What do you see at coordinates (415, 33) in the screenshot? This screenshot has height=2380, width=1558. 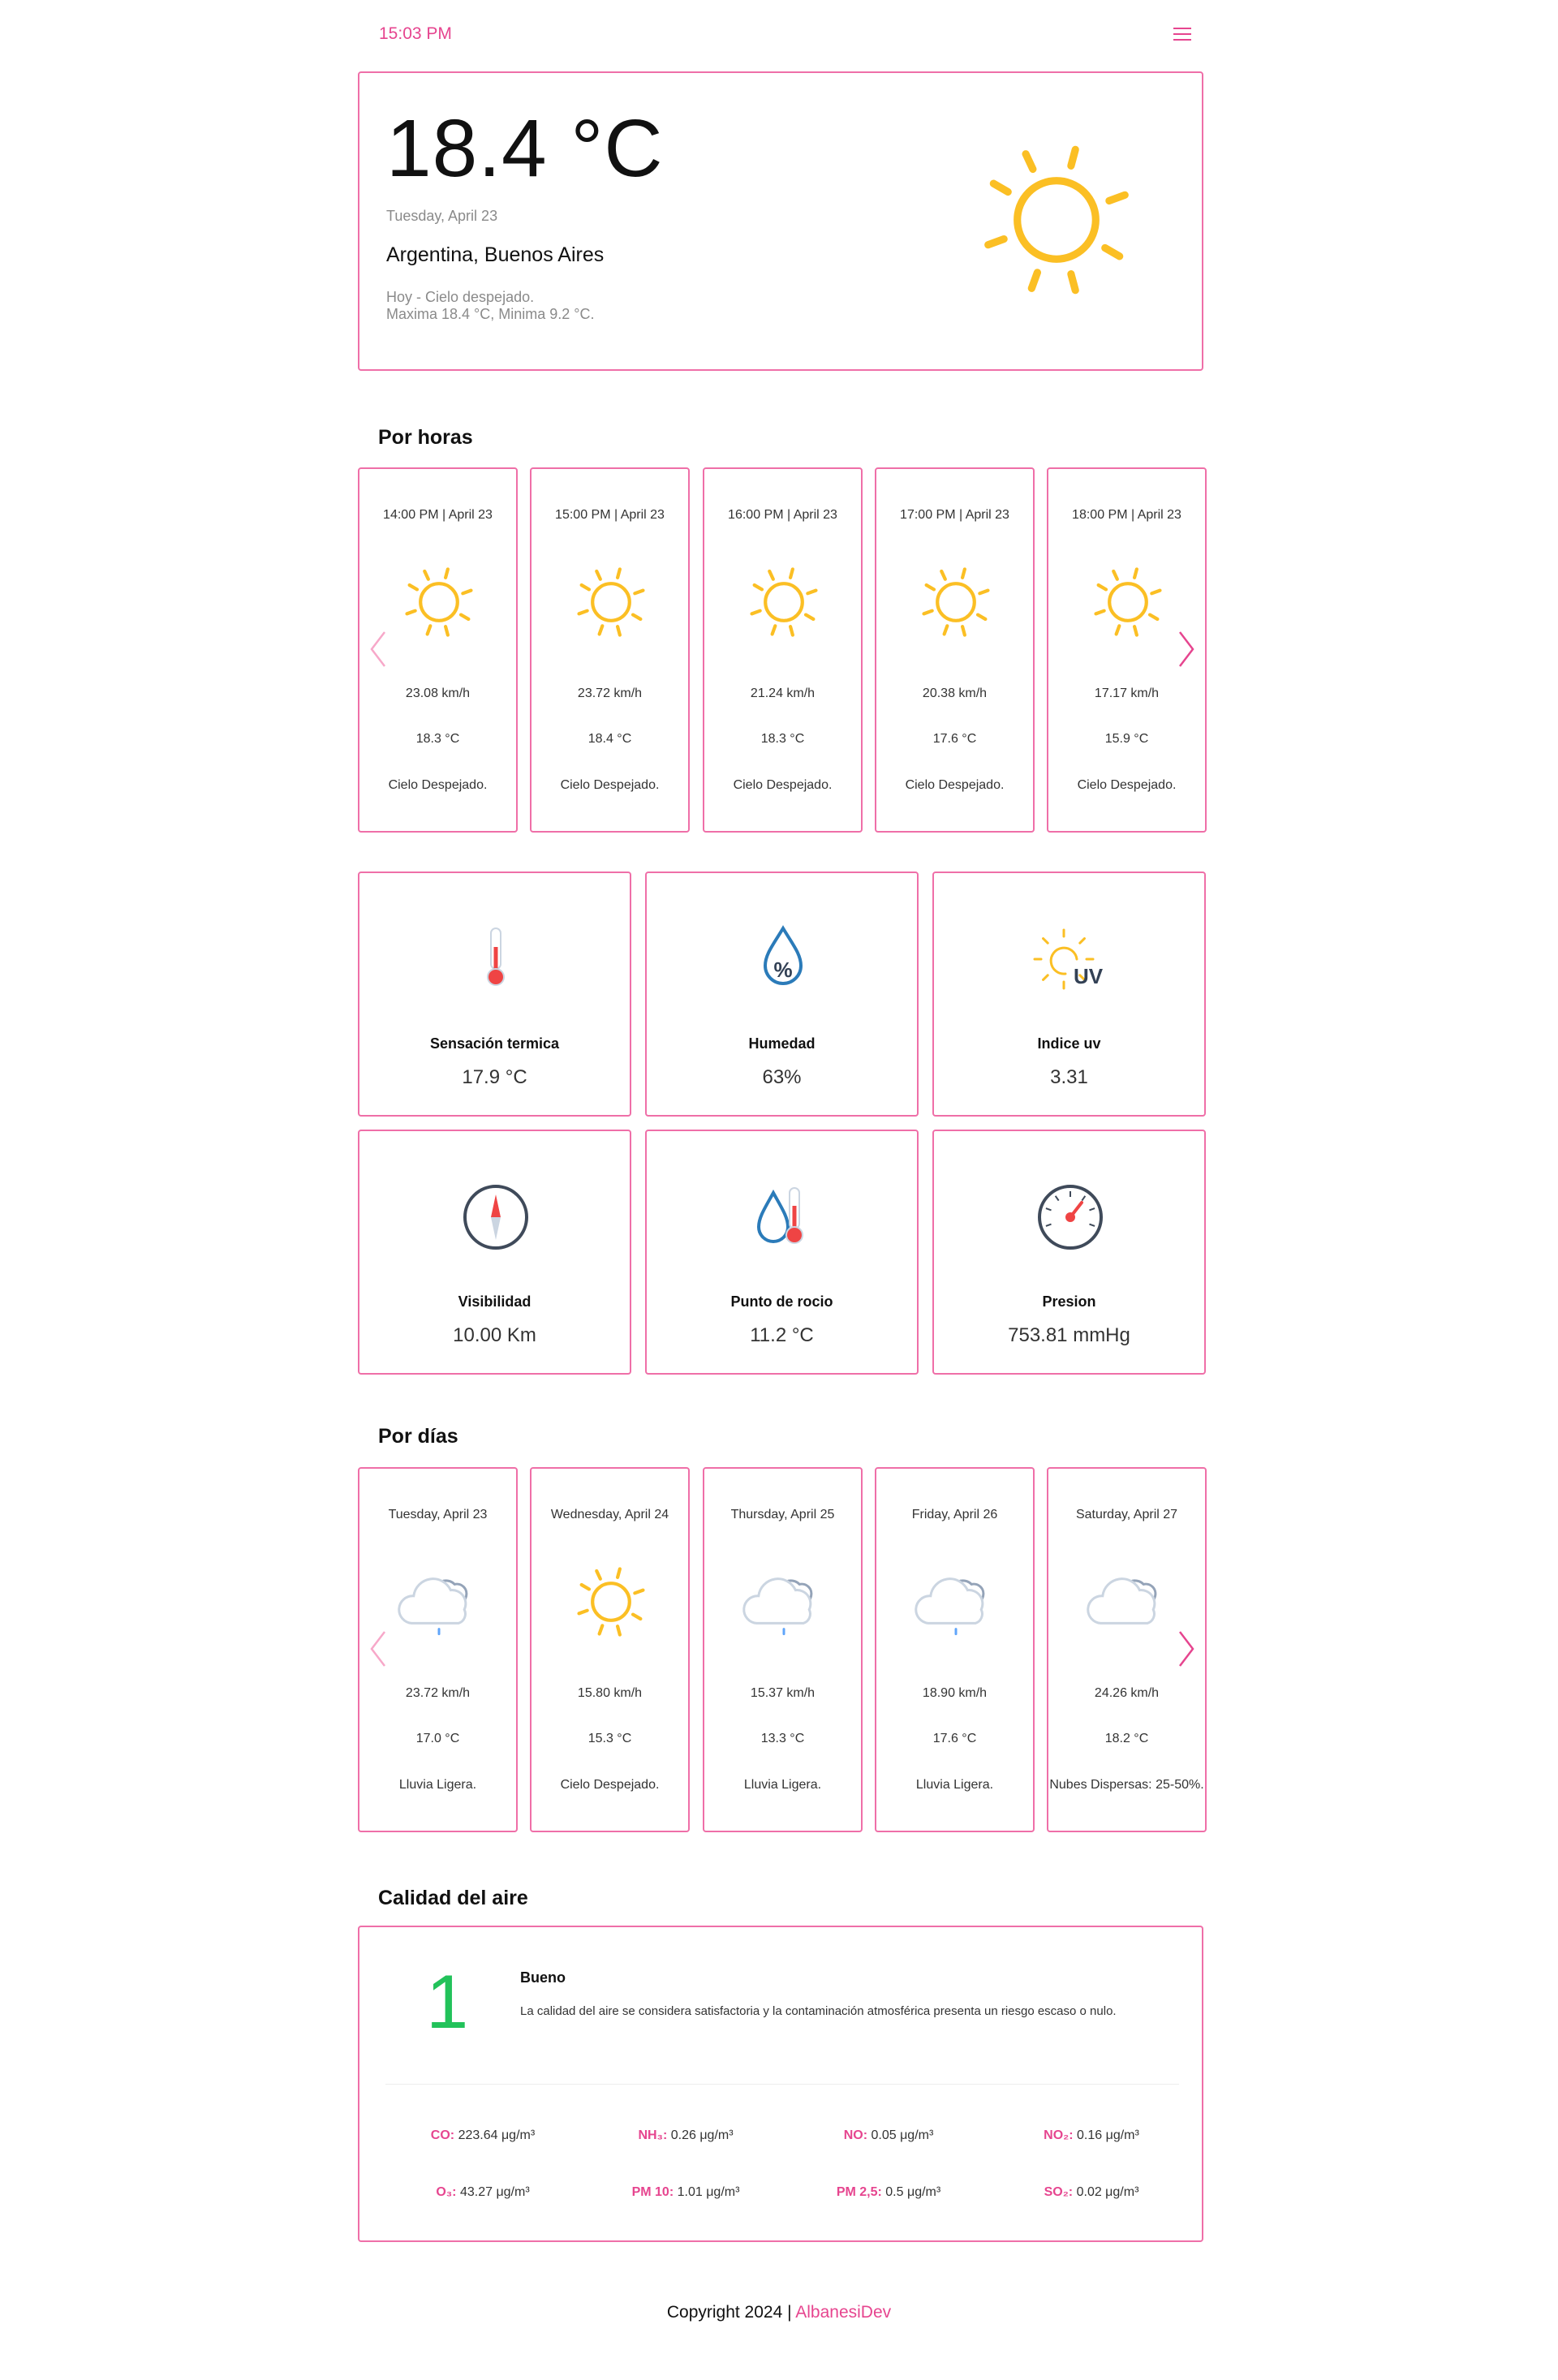 I see `current-time: 15:03 PM` at bounding box center [415, 33].